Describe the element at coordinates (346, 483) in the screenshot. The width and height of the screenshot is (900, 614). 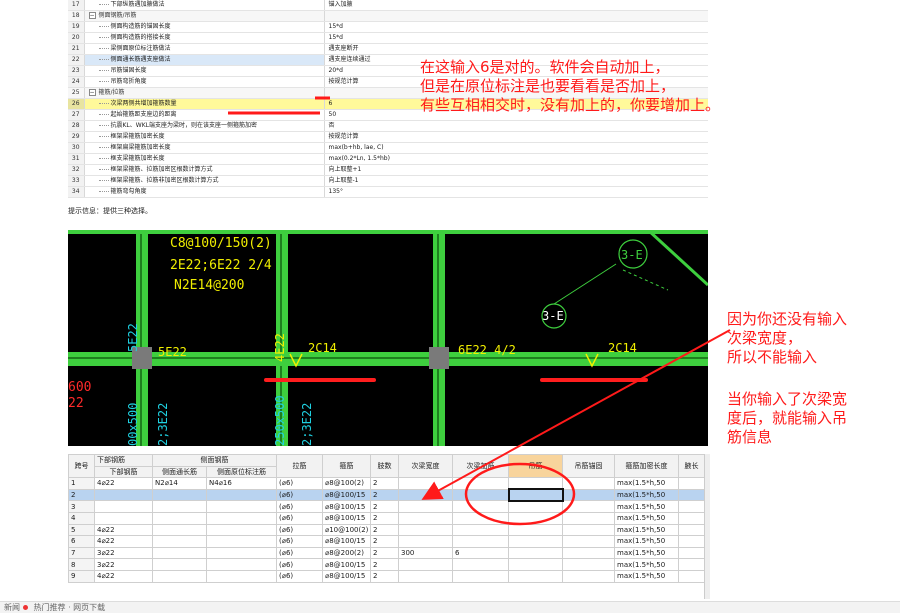
I see `cell-stirrup: ⌀8@100(2)` at that location.